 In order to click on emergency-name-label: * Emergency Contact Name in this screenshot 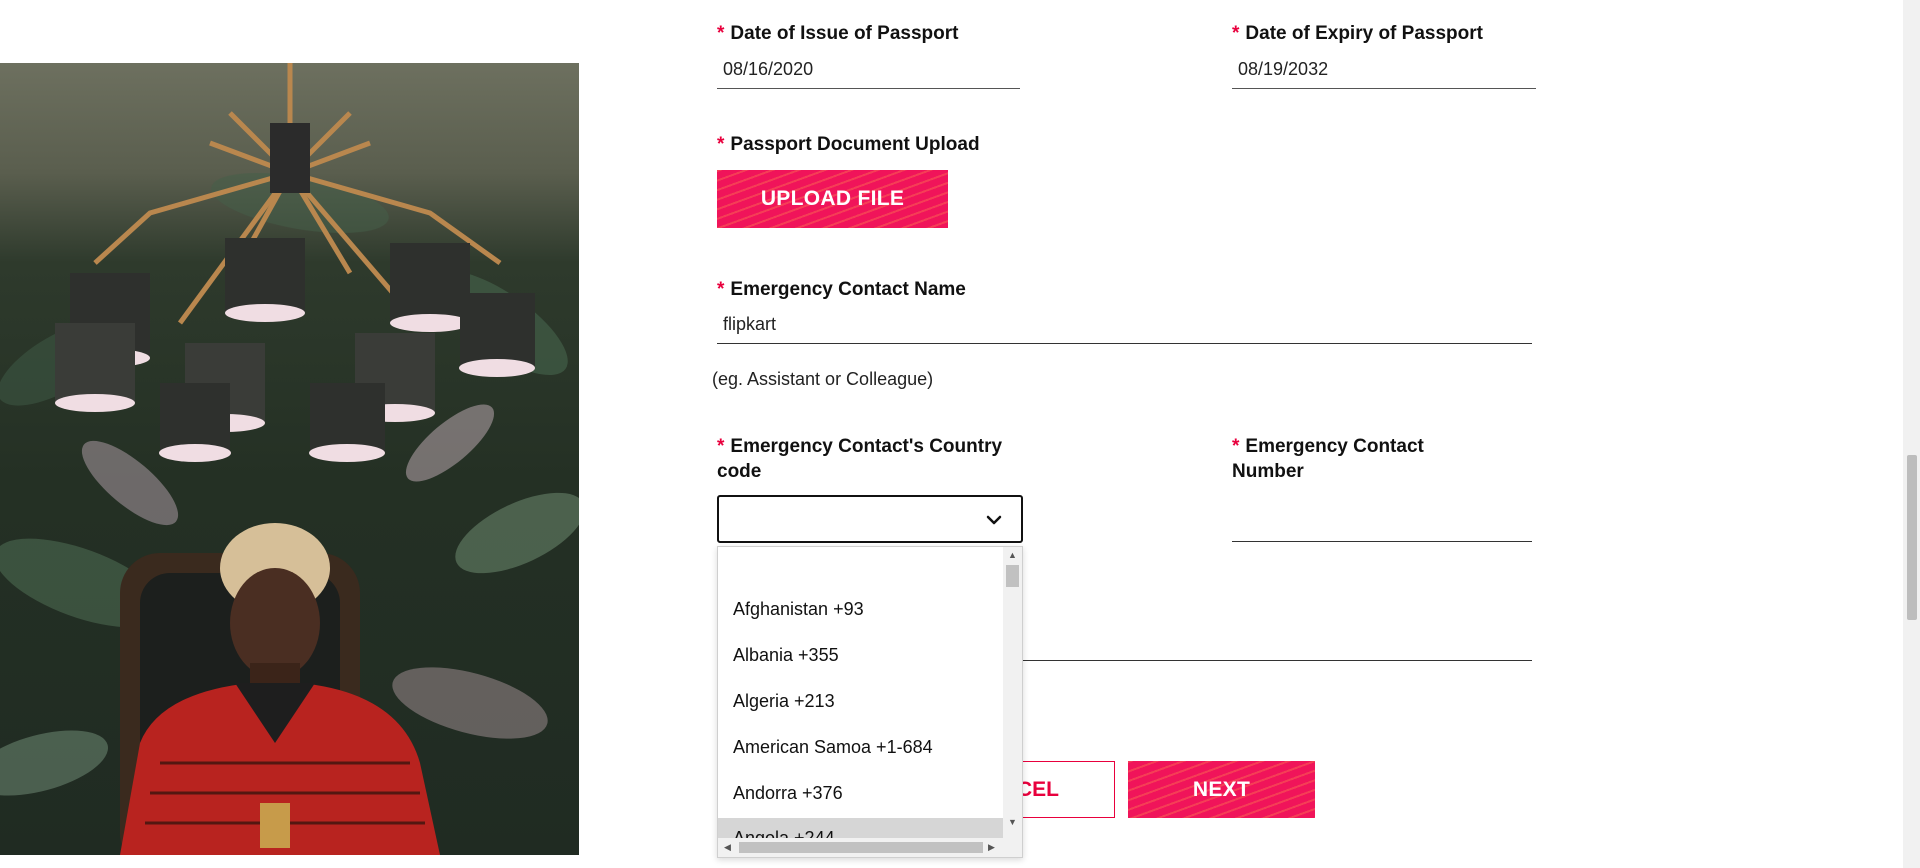, I will do `click(841, 289)`.